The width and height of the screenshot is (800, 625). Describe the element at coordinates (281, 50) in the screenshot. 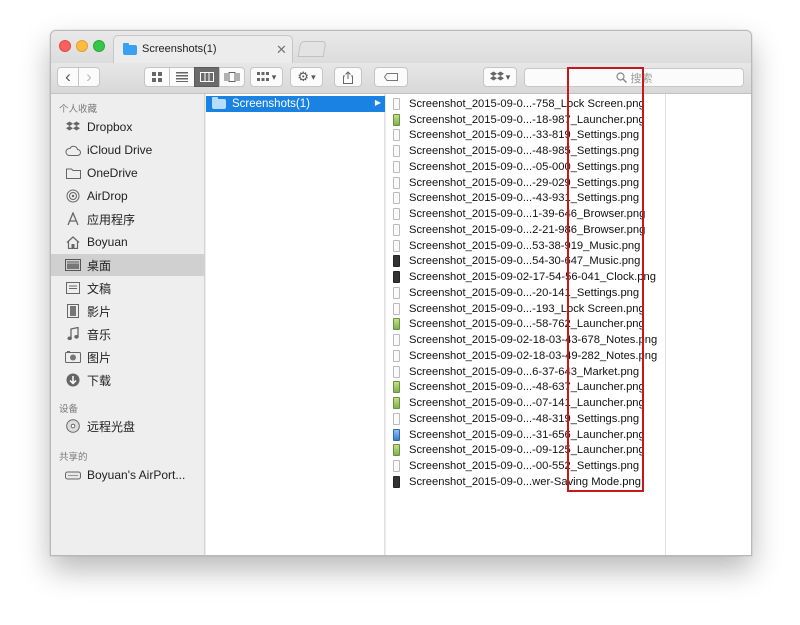

I see `tab-close-icon: ✕` at that location.